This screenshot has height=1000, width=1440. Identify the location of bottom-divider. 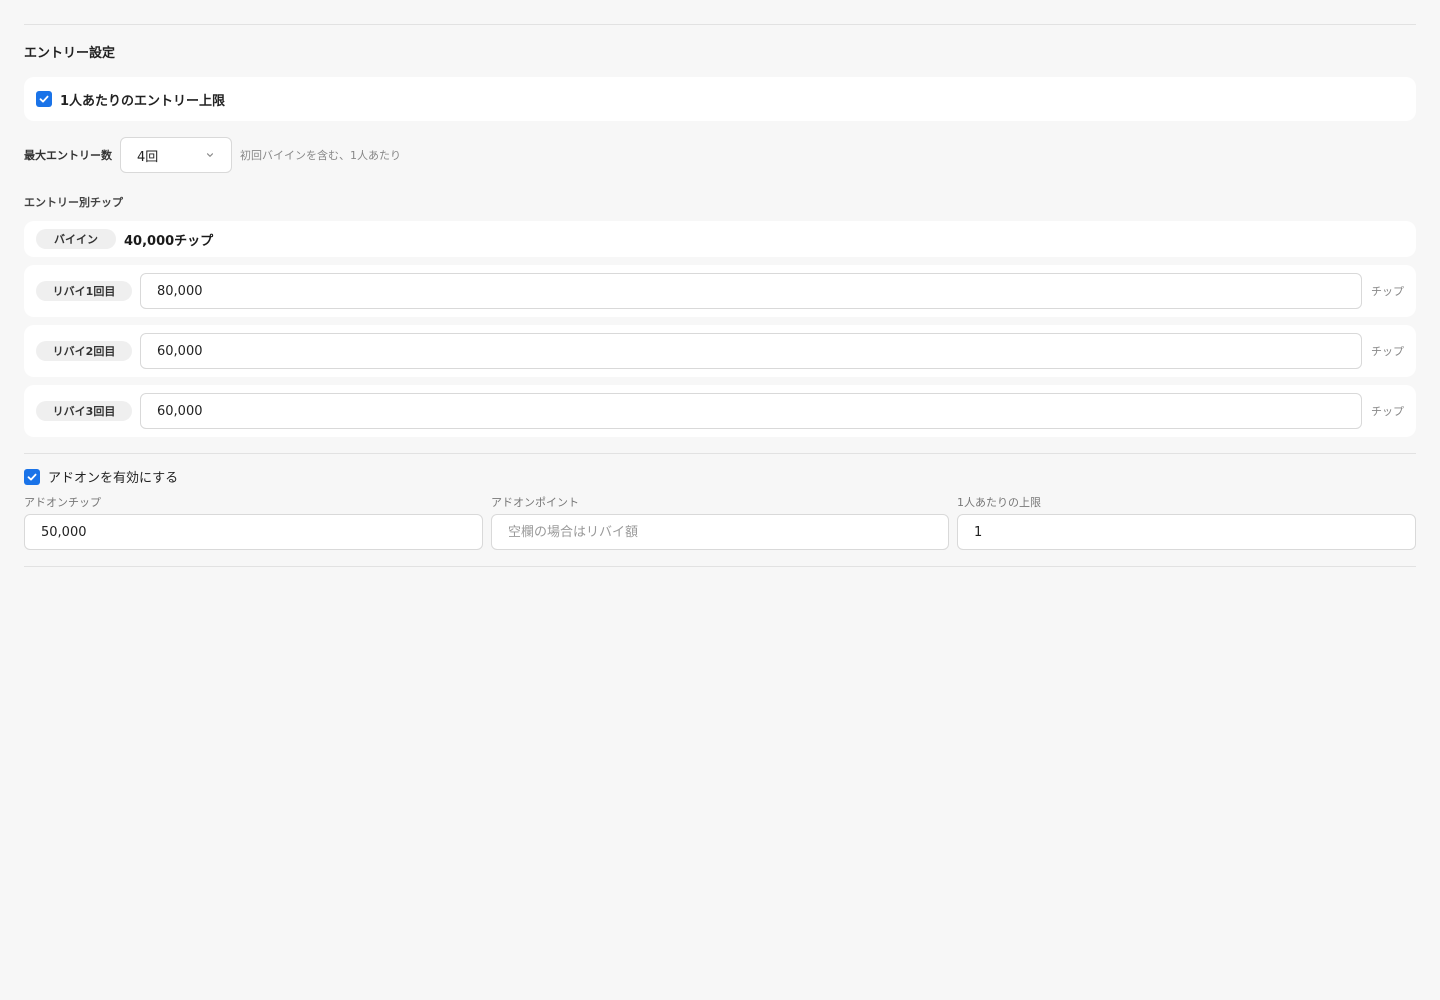
(720, 566).